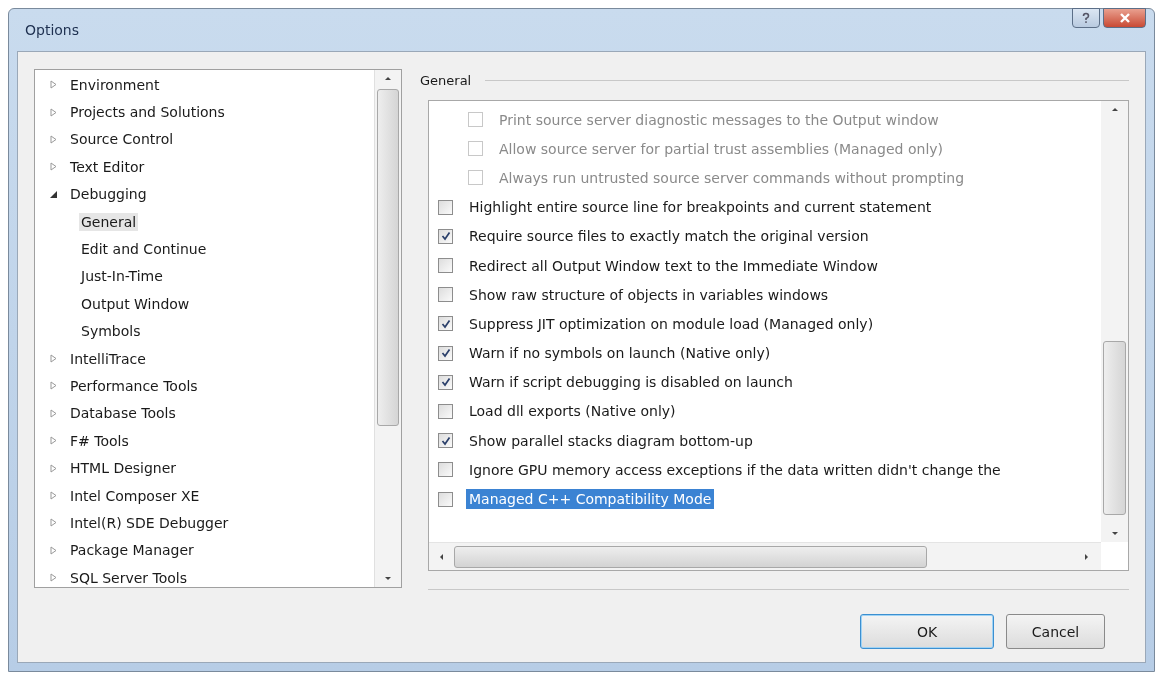 The width and height of the screenshot is (1163, 680). Describe the element at coordinates (122, 139) in the screenshot. I see `tree-item: Source Control` at that location.